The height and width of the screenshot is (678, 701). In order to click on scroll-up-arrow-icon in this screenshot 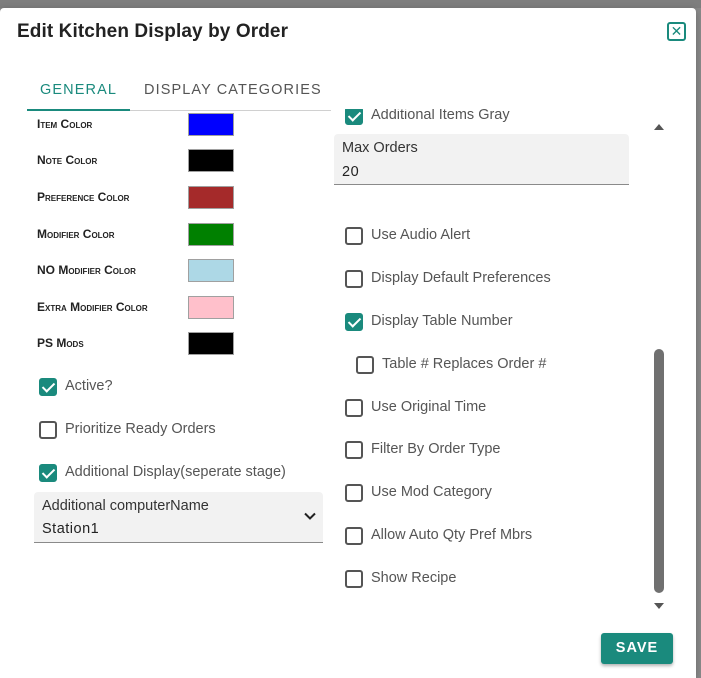, I will do `click(659, 127)`.